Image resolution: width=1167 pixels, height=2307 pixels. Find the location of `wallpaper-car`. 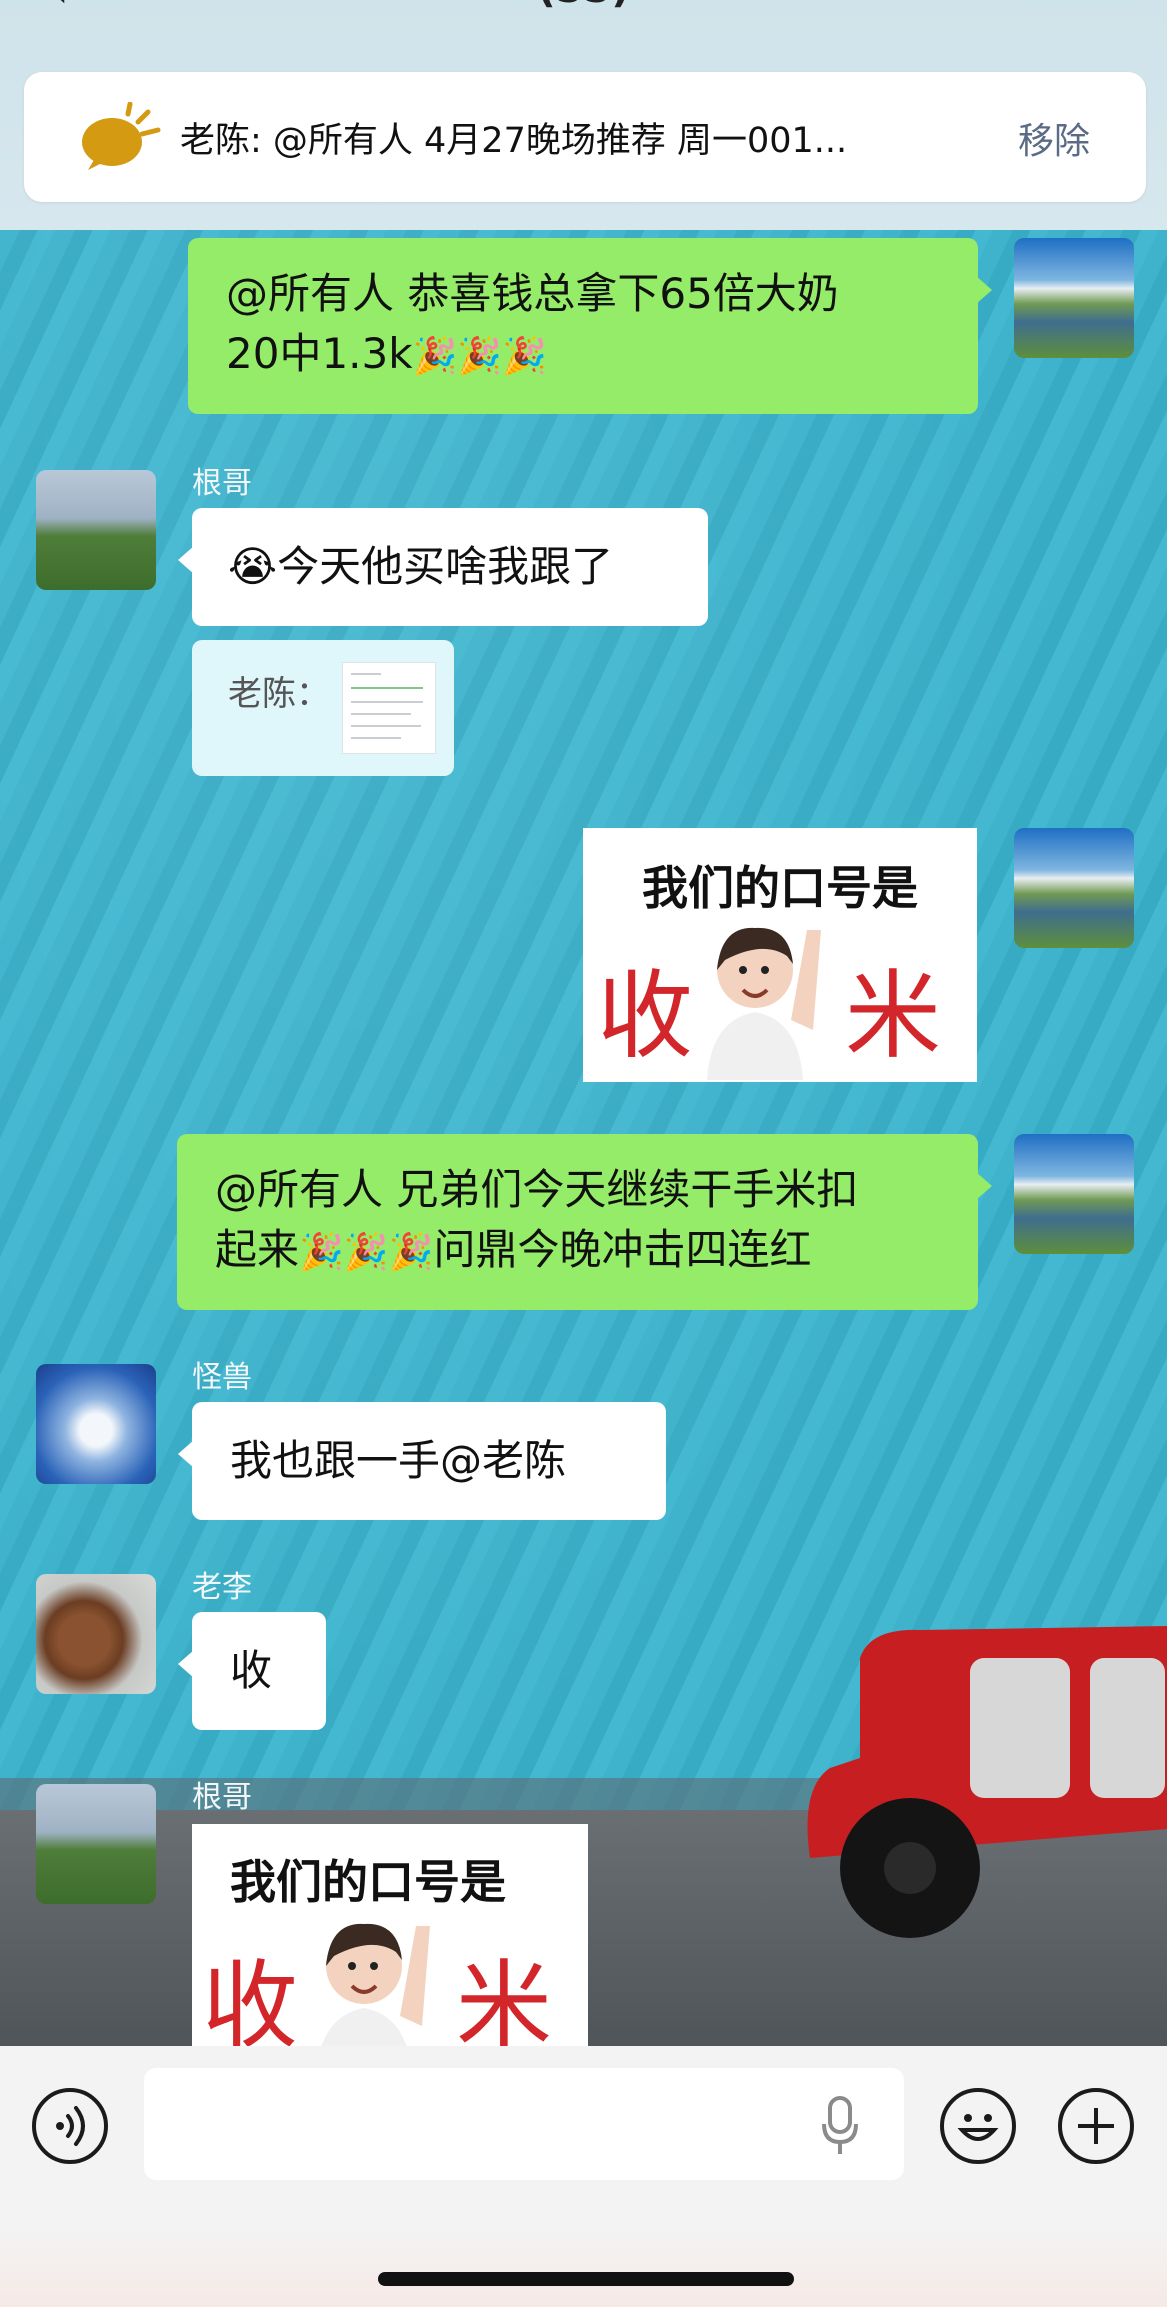

wallpaper-car is located at coordinates (987, 1782).